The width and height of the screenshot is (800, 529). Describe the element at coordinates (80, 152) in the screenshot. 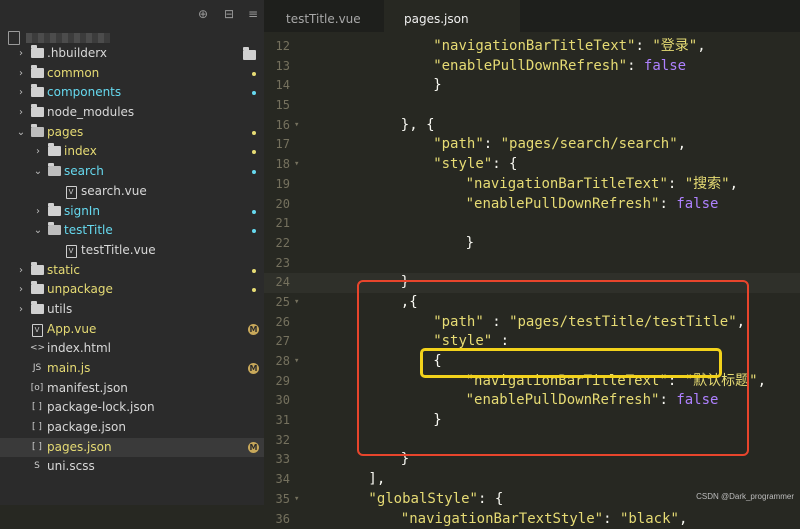

I see `tree-item-label: index` at that location.